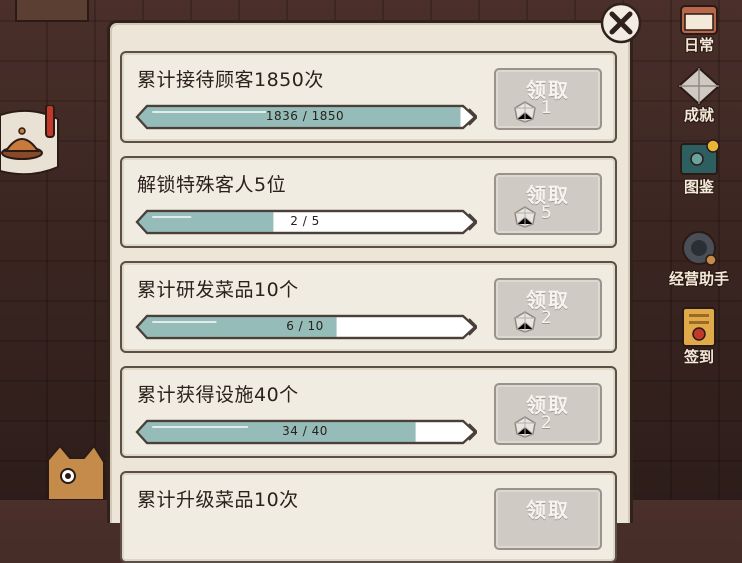 This screenshot has width=742, height=563. What do you see at coordinates (218, 395) in the screenshot?
I see `achievement-title: 累计获得设施40个` at bounding box center [218, 395].